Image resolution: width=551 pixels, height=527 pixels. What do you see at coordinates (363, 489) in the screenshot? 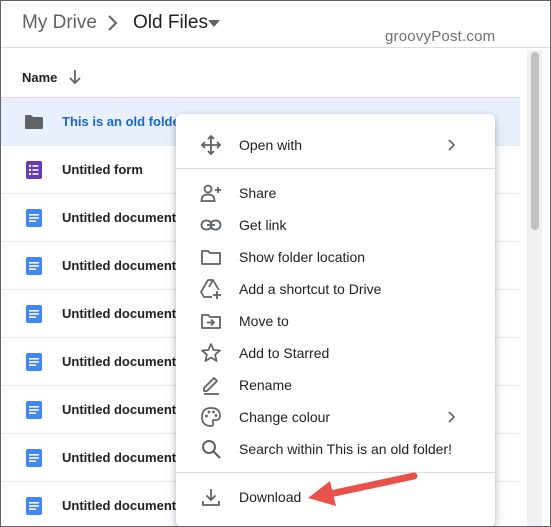
I see `annotation-arrow-icon` at bounding box center [363, 489].